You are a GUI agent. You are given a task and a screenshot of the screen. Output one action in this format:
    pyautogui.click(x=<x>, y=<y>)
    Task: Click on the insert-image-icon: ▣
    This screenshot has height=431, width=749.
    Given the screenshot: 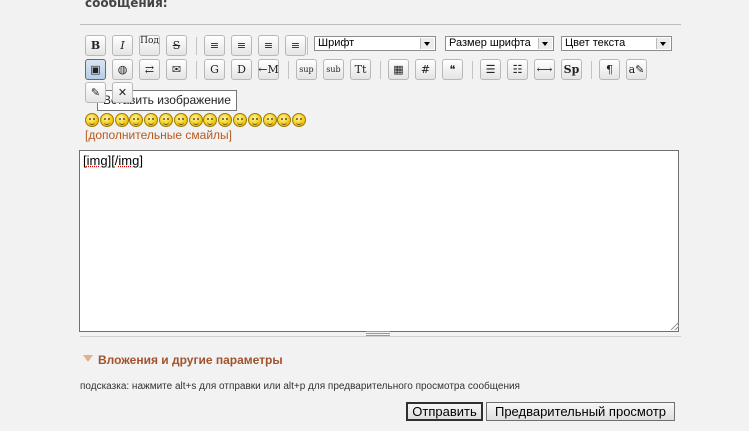 What is the action you would take?
    pyautogui.click(x=95, y=69)
    